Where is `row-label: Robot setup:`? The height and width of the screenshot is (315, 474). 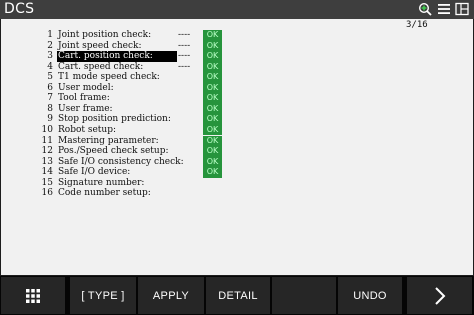
row-label: Robot setup: is located at coordinates (87, 130).